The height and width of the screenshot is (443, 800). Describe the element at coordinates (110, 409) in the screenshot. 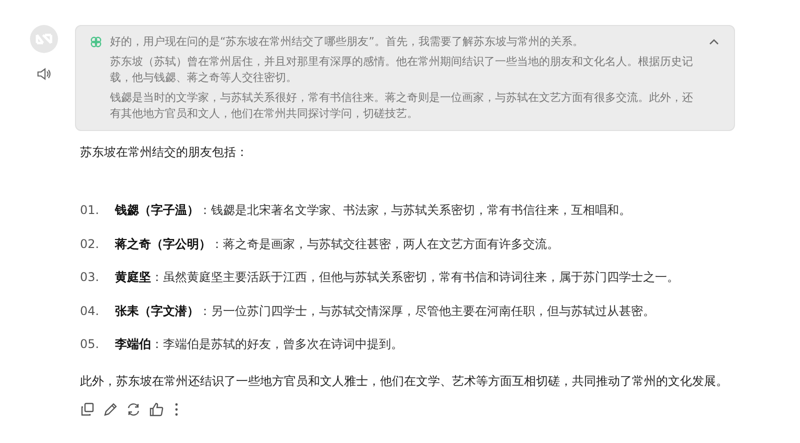

I see `edit-icon` at that location.